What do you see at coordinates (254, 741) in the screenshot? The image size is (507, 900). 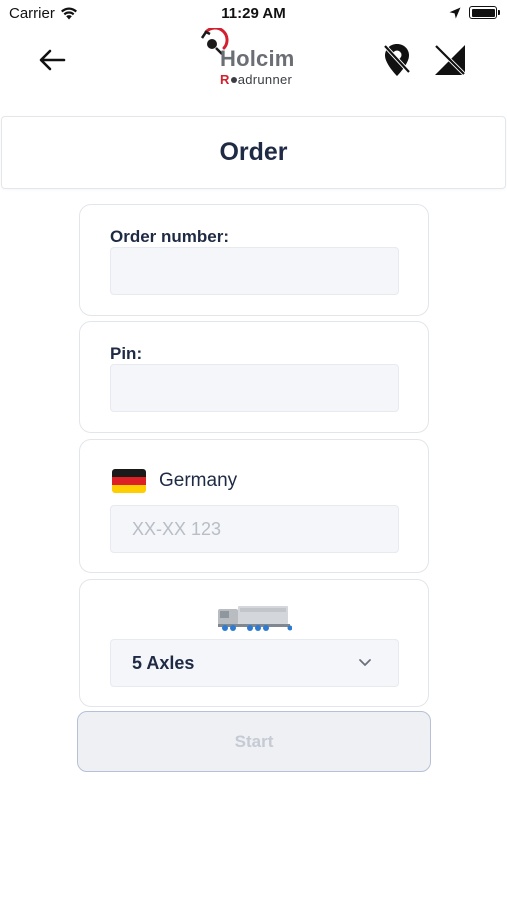 I see `start-button: Start` at bounding box center [254, 741].